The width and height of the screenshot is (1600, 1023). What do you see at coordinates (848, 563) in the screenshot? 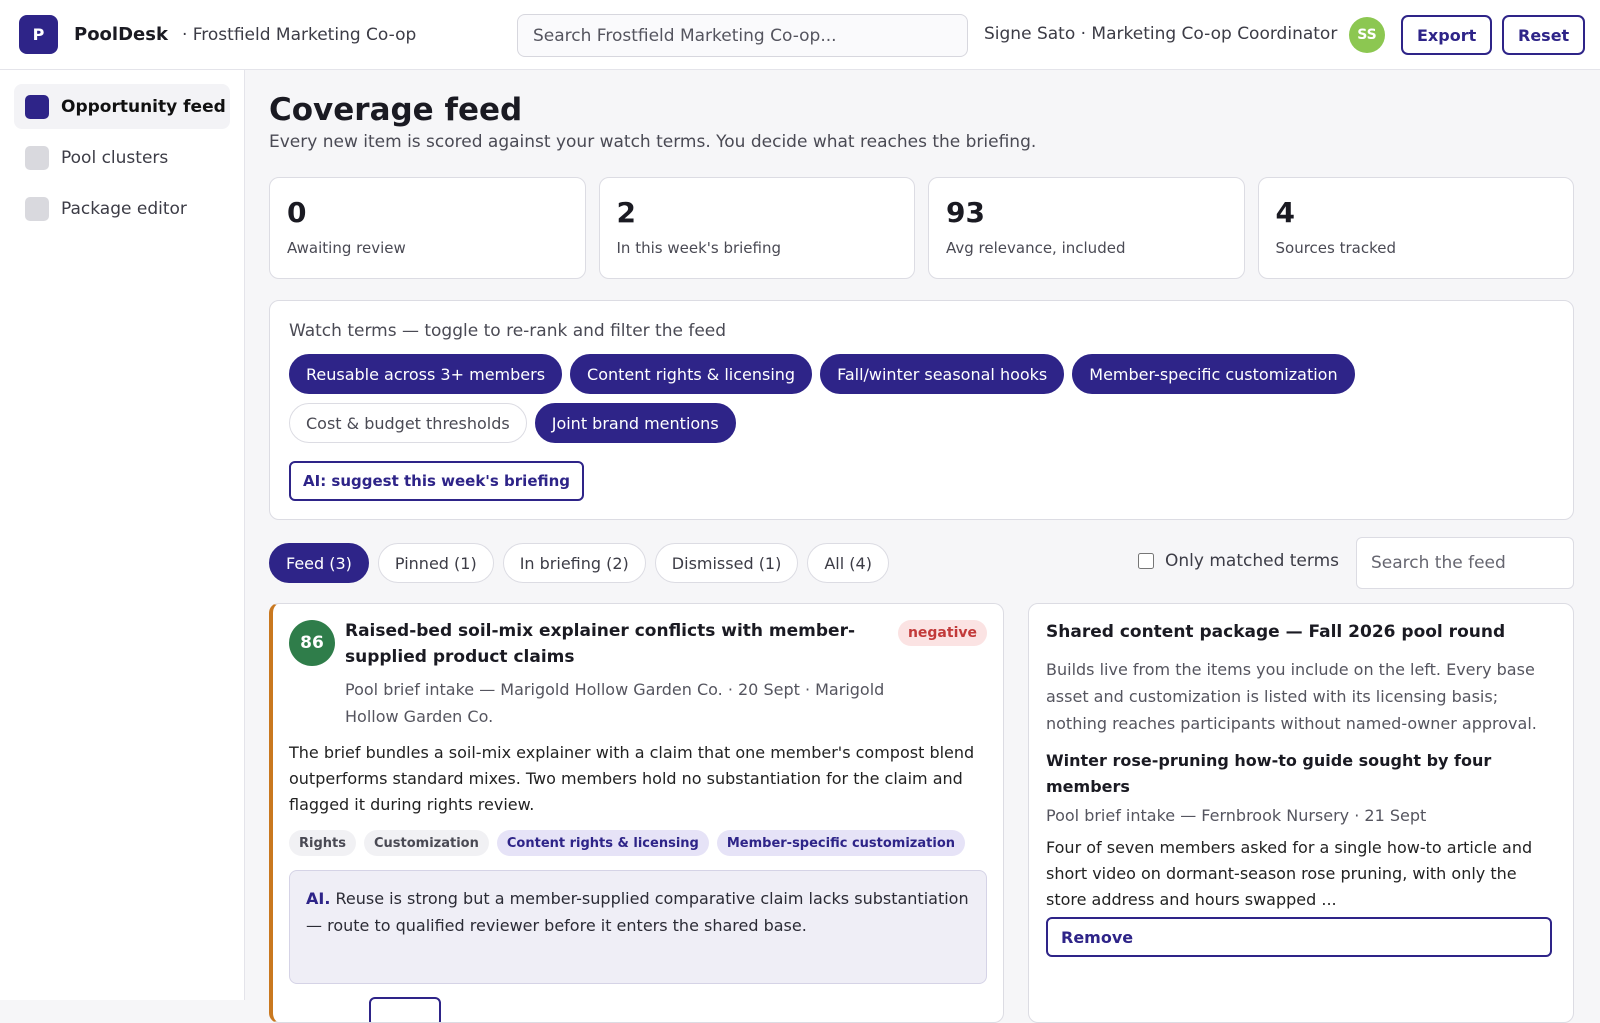
I see `tab-all: All (4)` at bounding box center [848, 563].